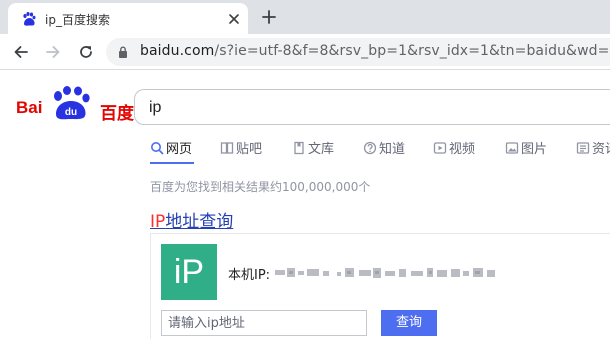 The width and height of the screenshot is (610, 339). What do you see at coordinates (72, 103) in the screenshot?
I see `baidu-paw-icon: du` at bounding box center [72, 103].